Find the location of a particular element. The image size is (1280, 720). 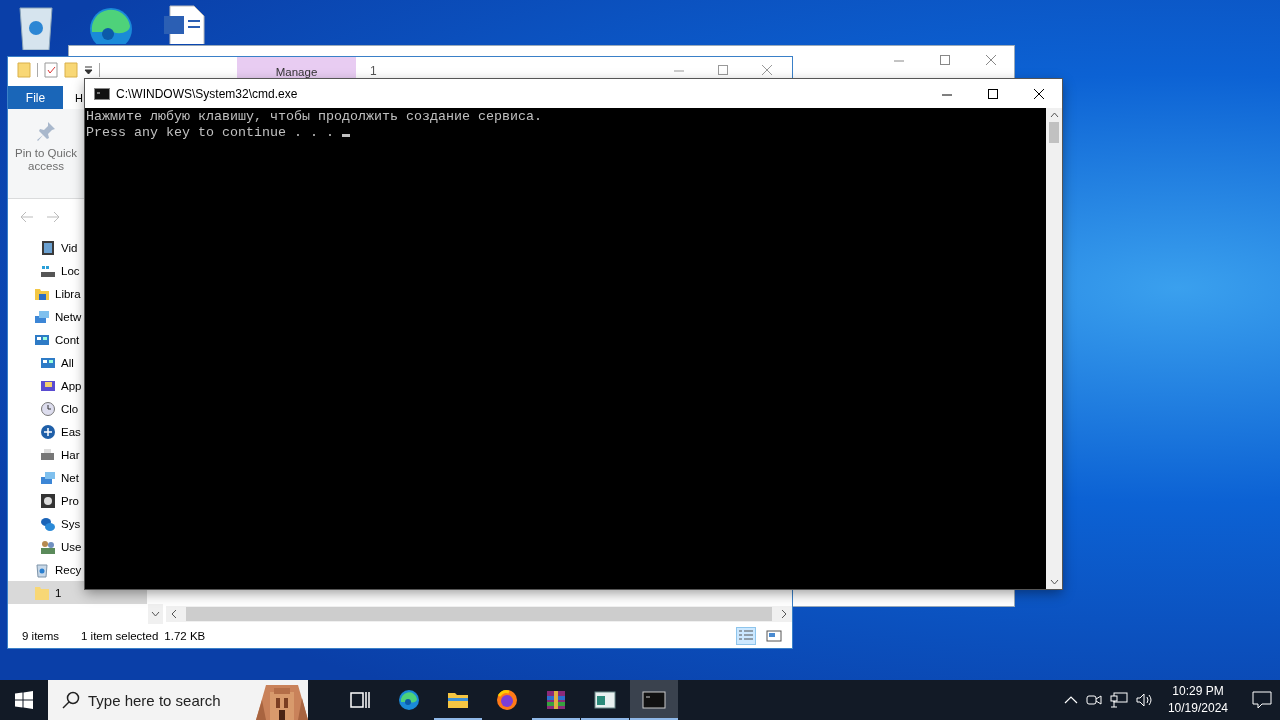

camera-icon is located at coordinates (1093, 700).